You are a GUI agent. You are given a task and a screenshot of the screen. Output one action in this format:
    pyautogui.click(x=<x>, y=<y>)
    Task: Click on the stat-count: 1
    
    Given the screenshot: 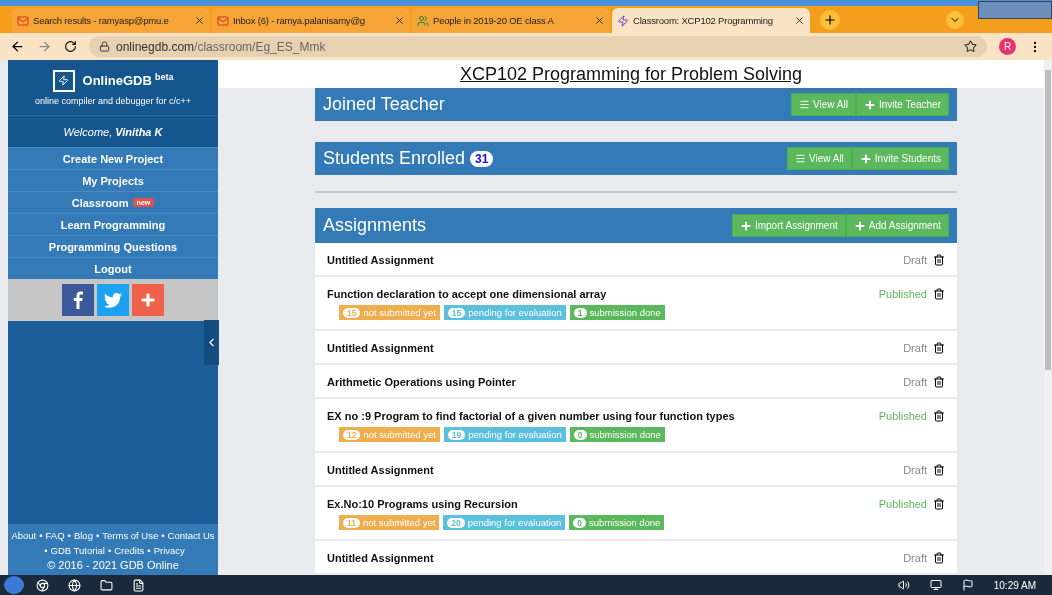 What is the action you would take?
    pyautogui.click(x=580, y=312)
    